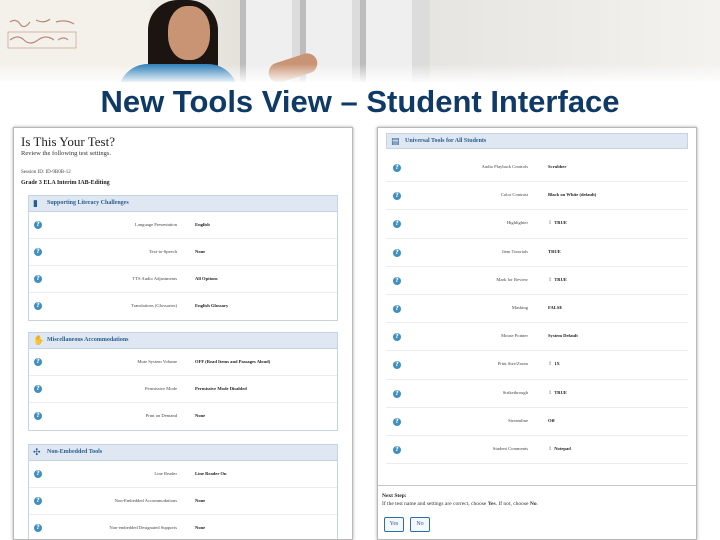  I want to click on tool-value-text: Notepad, so click(562, 448).